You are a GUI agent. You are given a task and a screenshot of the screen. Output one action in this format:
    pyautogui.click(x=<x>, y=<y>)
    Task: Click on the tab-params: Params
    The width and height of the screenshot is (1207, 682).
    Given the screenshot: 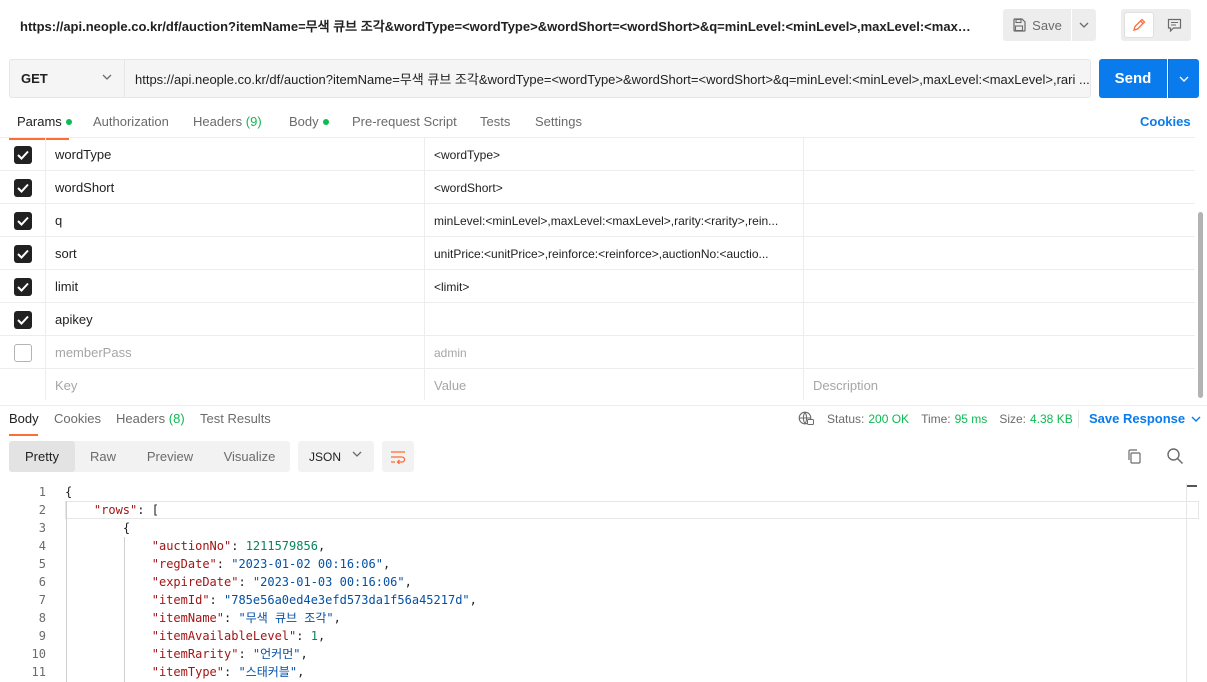 What is the action you would take?
    pyautogui.click(x=44, y=121)
    